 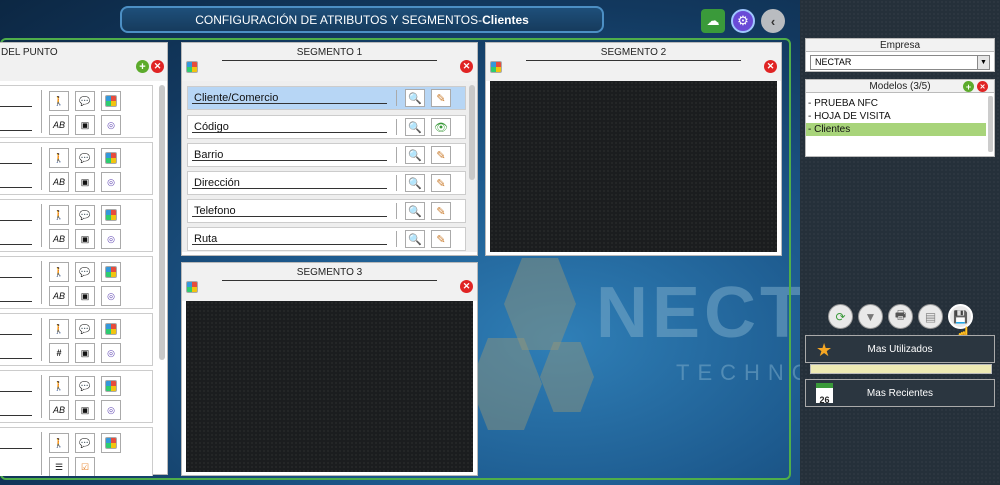 What do you see at coordinates (85, 466) in the screenshot?
I see `check-icon: ☑` at bounding box center [85, 466].